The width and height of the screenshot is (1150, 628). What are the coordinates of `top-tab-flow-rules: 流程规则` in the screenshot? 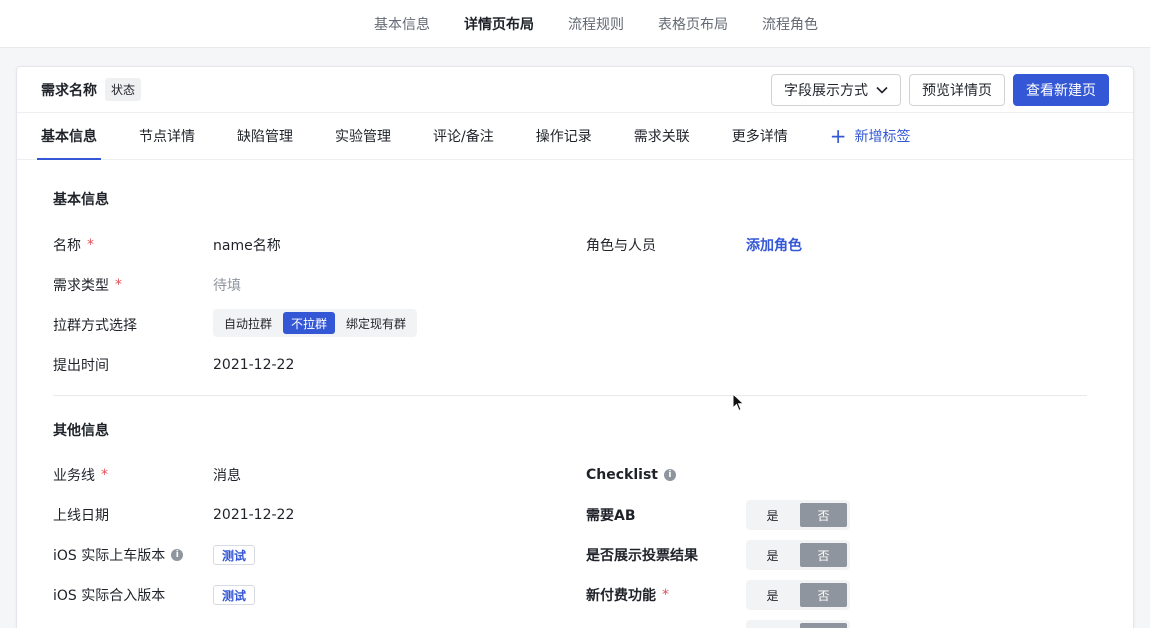 It's located at (596, 24).